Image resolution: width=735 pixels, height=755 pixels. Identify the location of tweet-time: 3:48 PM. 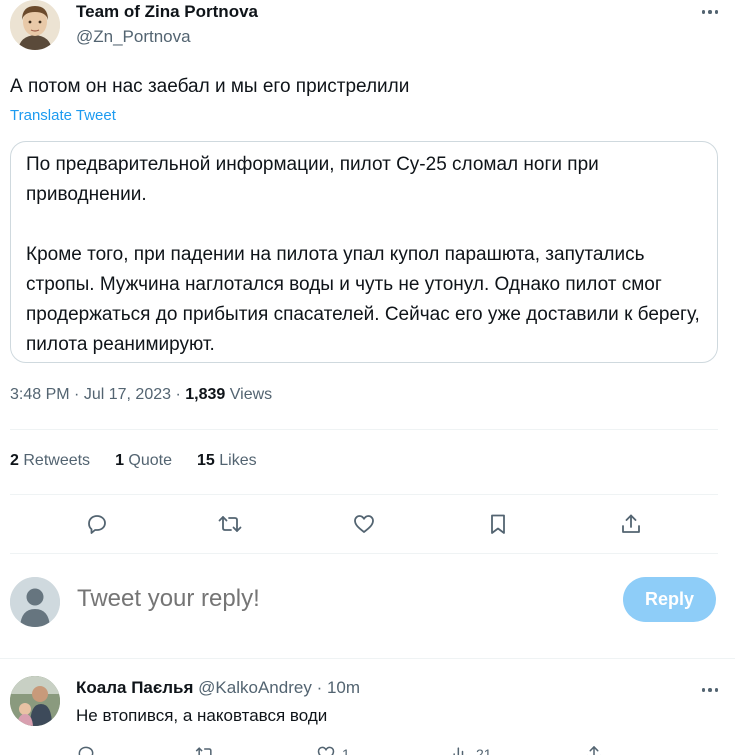
(40, 394).